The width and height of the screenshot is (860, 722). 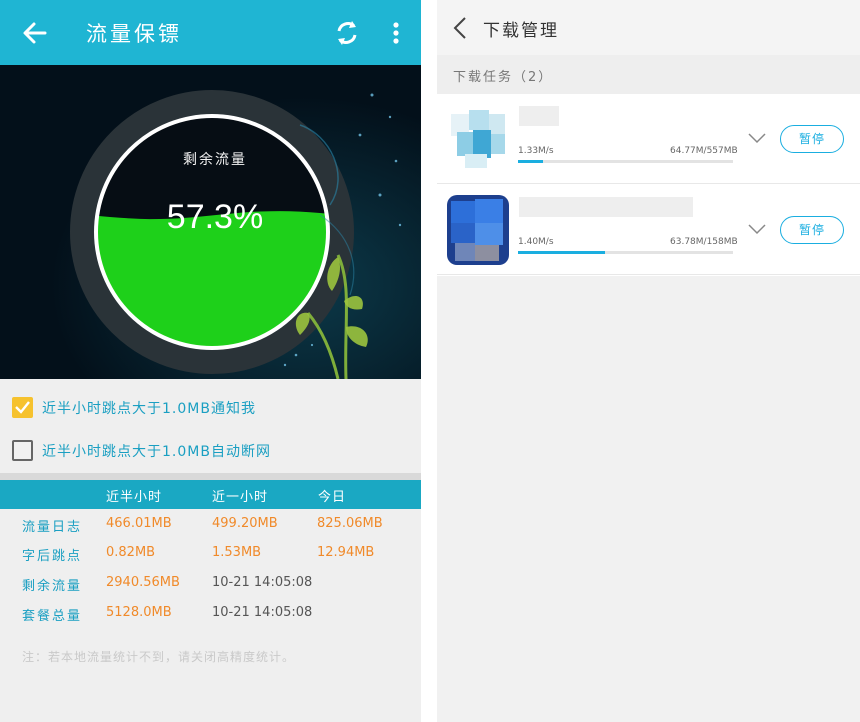 I want to click on header-half-hour: 近半小时, so click(x=134, y=497).